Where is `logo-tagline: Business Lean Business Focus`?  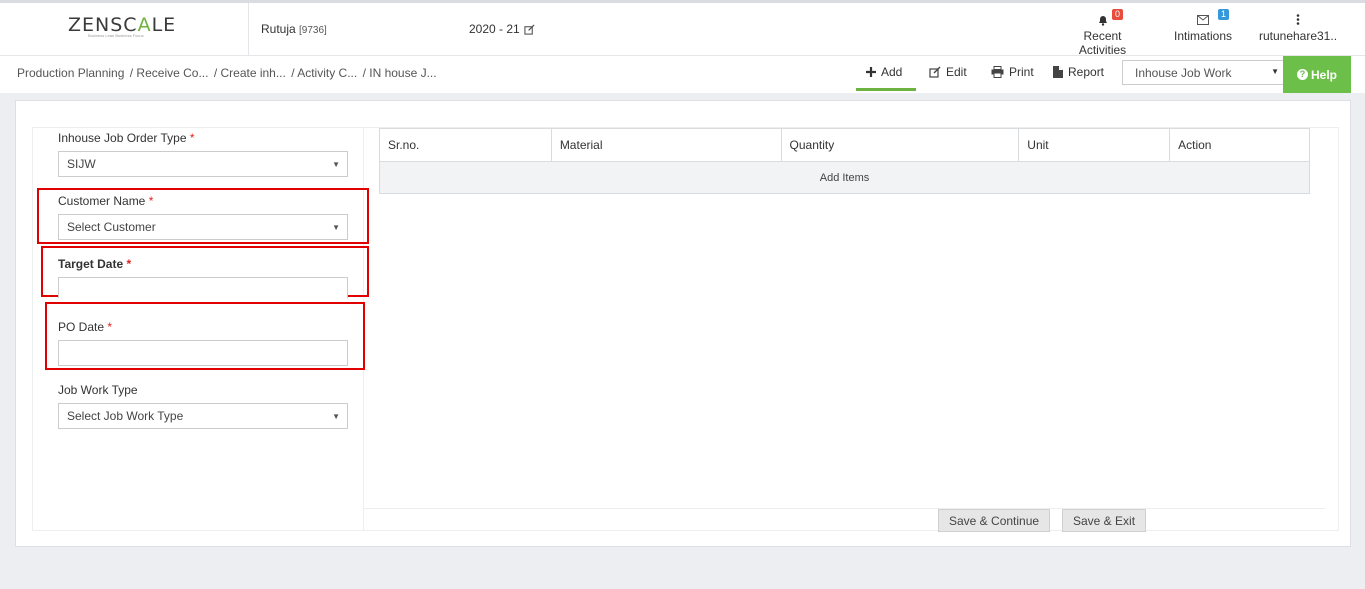 logo-tagline: Business Lean Business Focus is located at coordinates (116, 35).